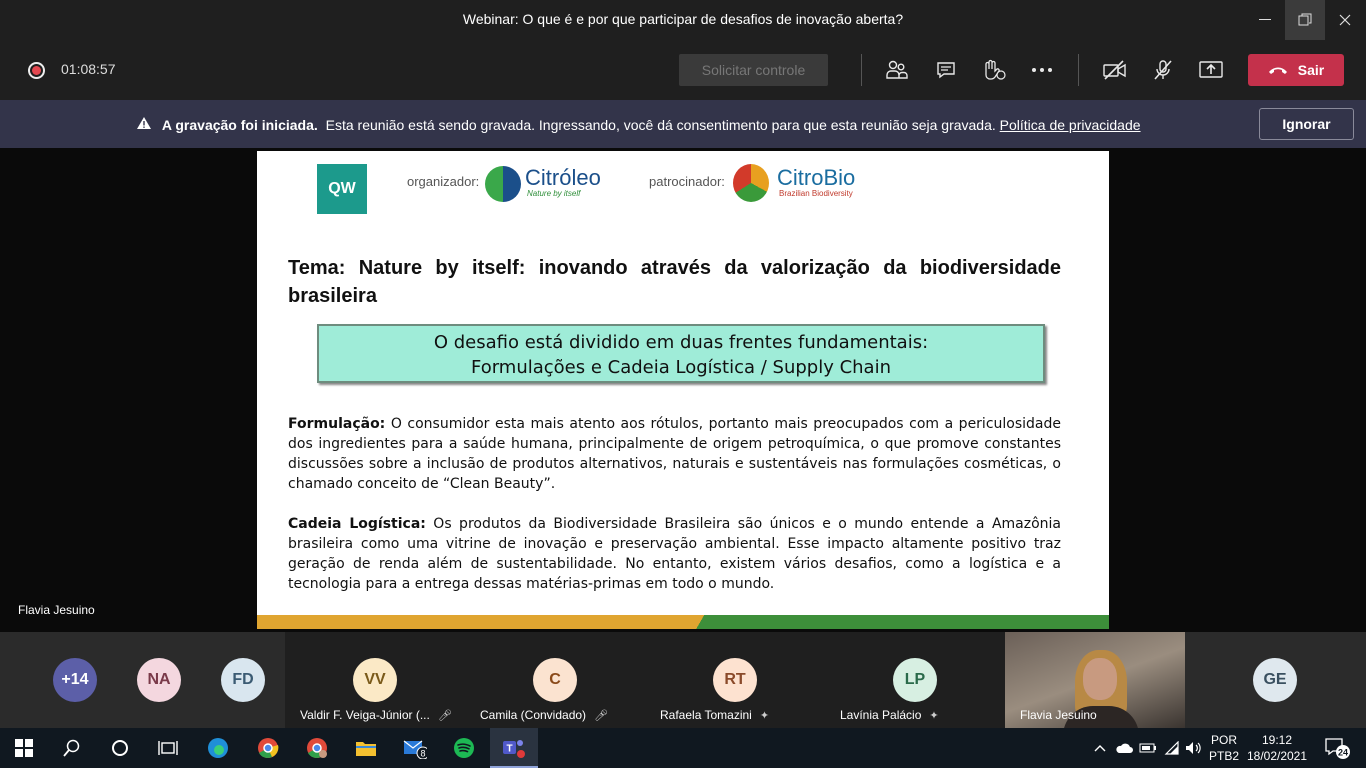 The height and width of the screenshot is (768, 1366). I want to click on participant-tile: VV Valdir F. Veiga-Júnior (... 🎤︎, so click(375, 680).